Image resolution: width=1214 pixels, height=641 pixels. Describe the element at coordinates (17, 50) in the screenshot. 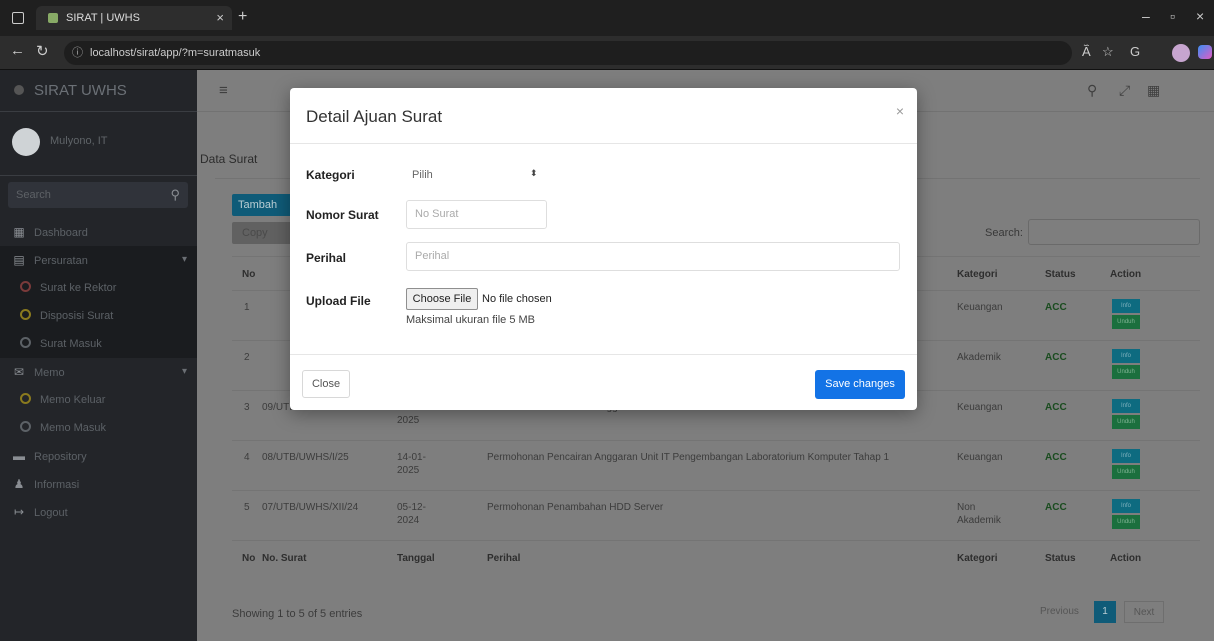

I see `back-icon: ←` at that location.